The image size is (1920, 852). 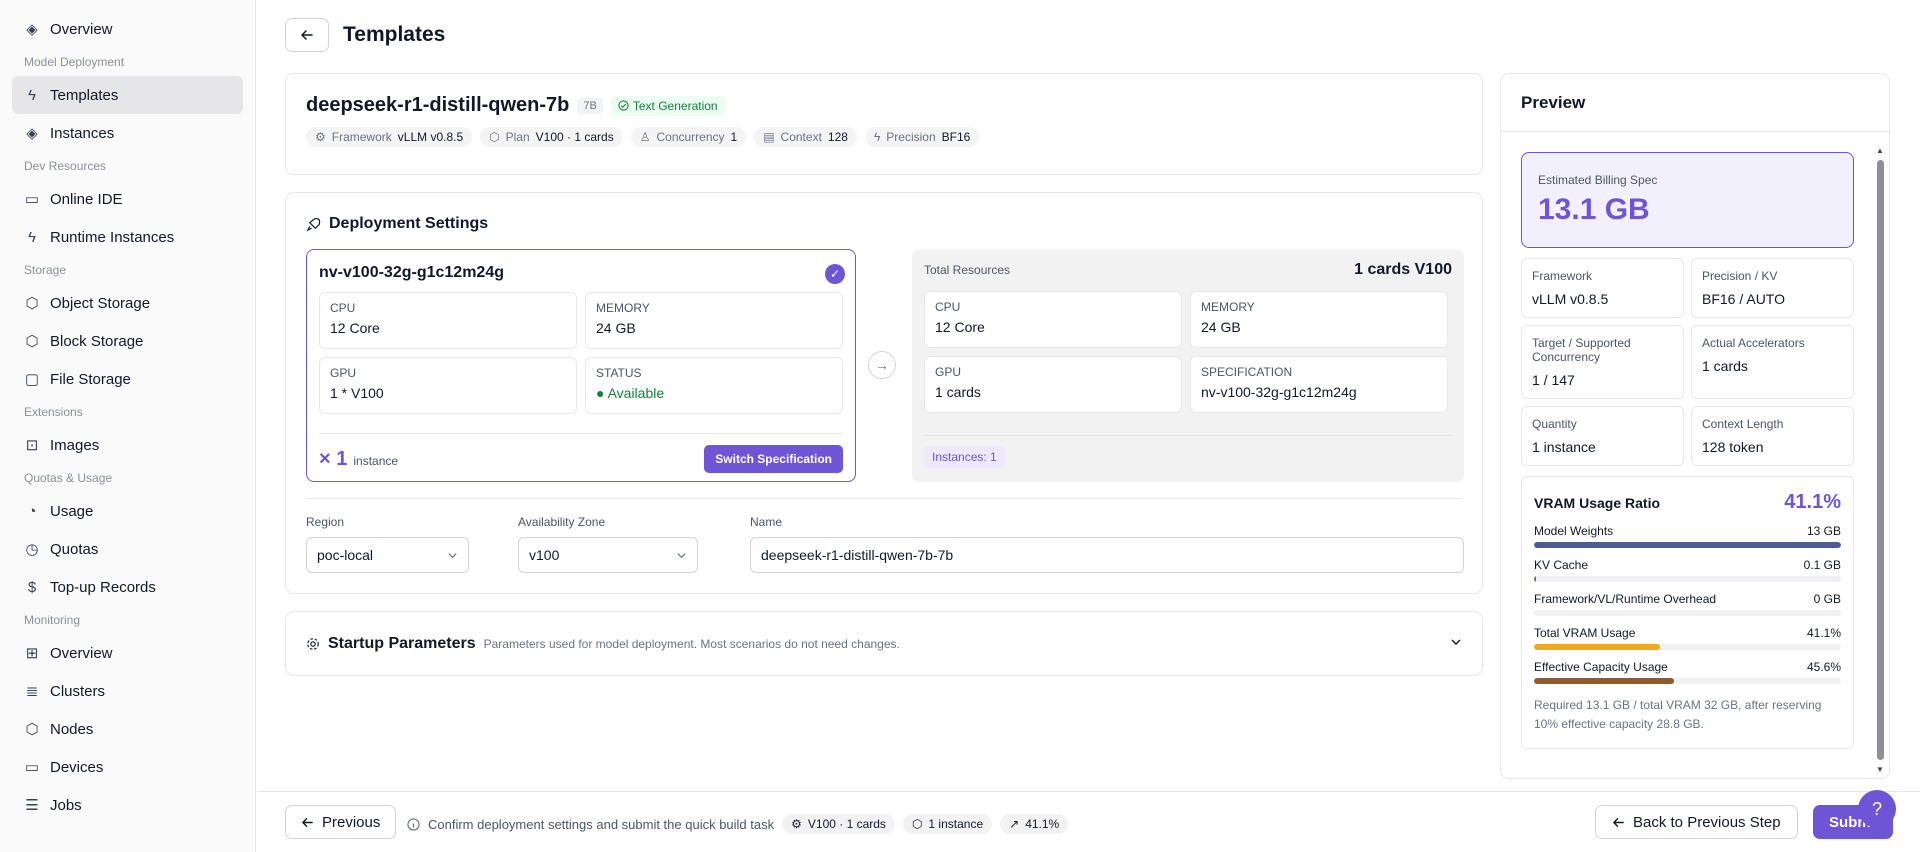 What do you see at coordinates (1696, 822) in the screenshot?
I see `back-to-previous-step-button: Back to Previous Step` at bounding box center [1696, 822].